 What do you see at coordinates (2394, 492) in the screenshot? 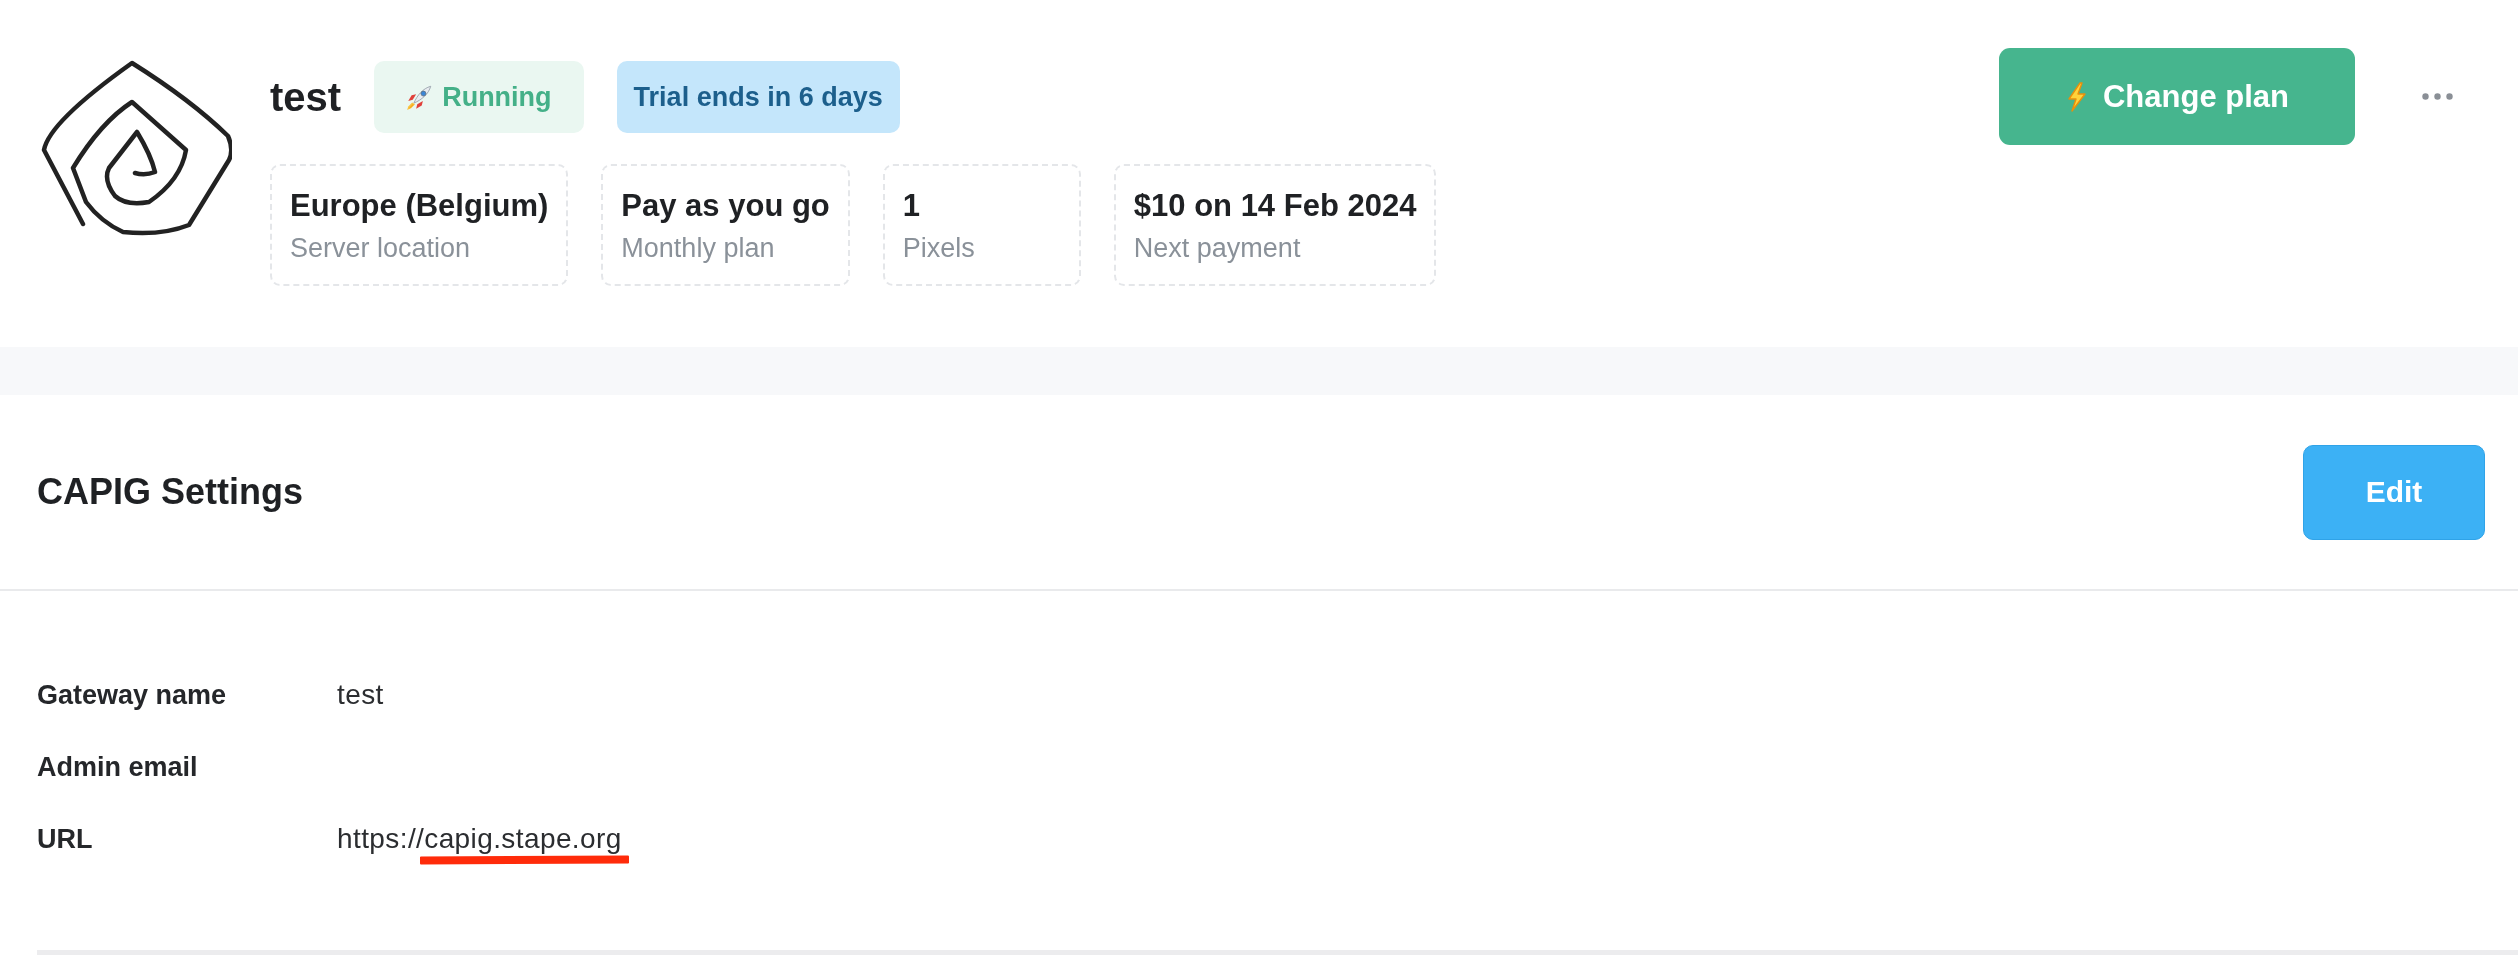
I see `edit-button: Edit` at bounding box center [2394, 492].